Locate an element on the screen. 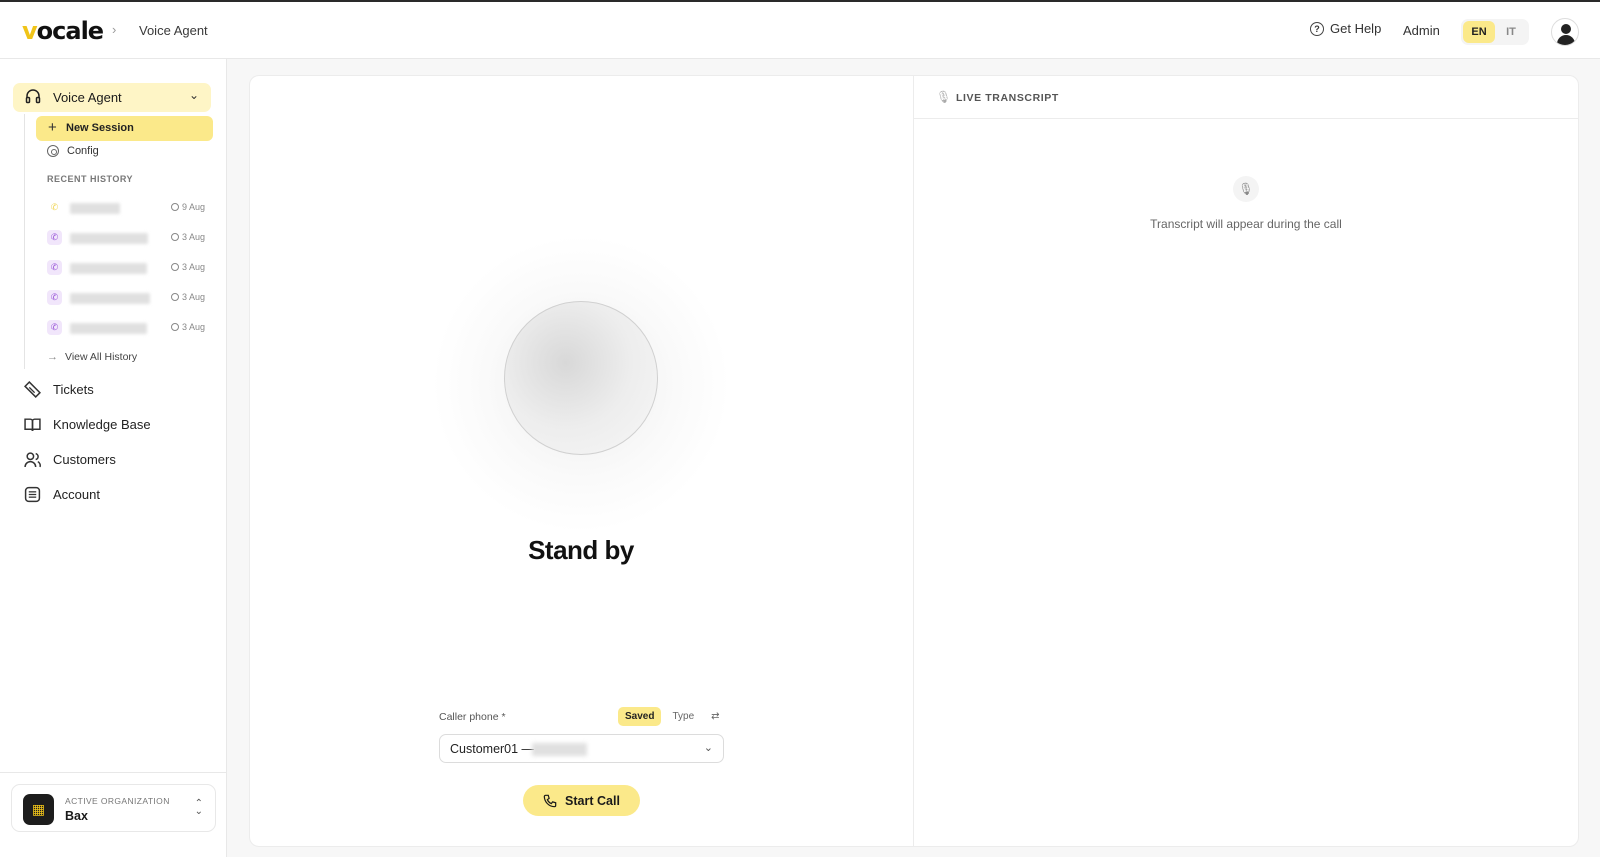  user-avatar is located at coordinates (1565, 32).